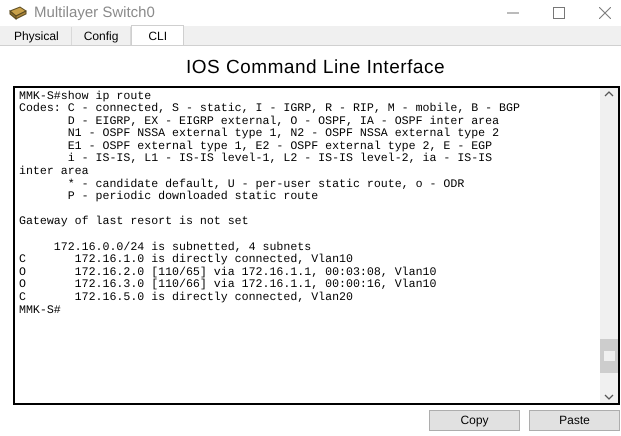 This screenshot has width=621, height=436. What do you see at coordinates (18, 13) in the screenshot?
I see `switch-icon` at bounding box center [18, 13].